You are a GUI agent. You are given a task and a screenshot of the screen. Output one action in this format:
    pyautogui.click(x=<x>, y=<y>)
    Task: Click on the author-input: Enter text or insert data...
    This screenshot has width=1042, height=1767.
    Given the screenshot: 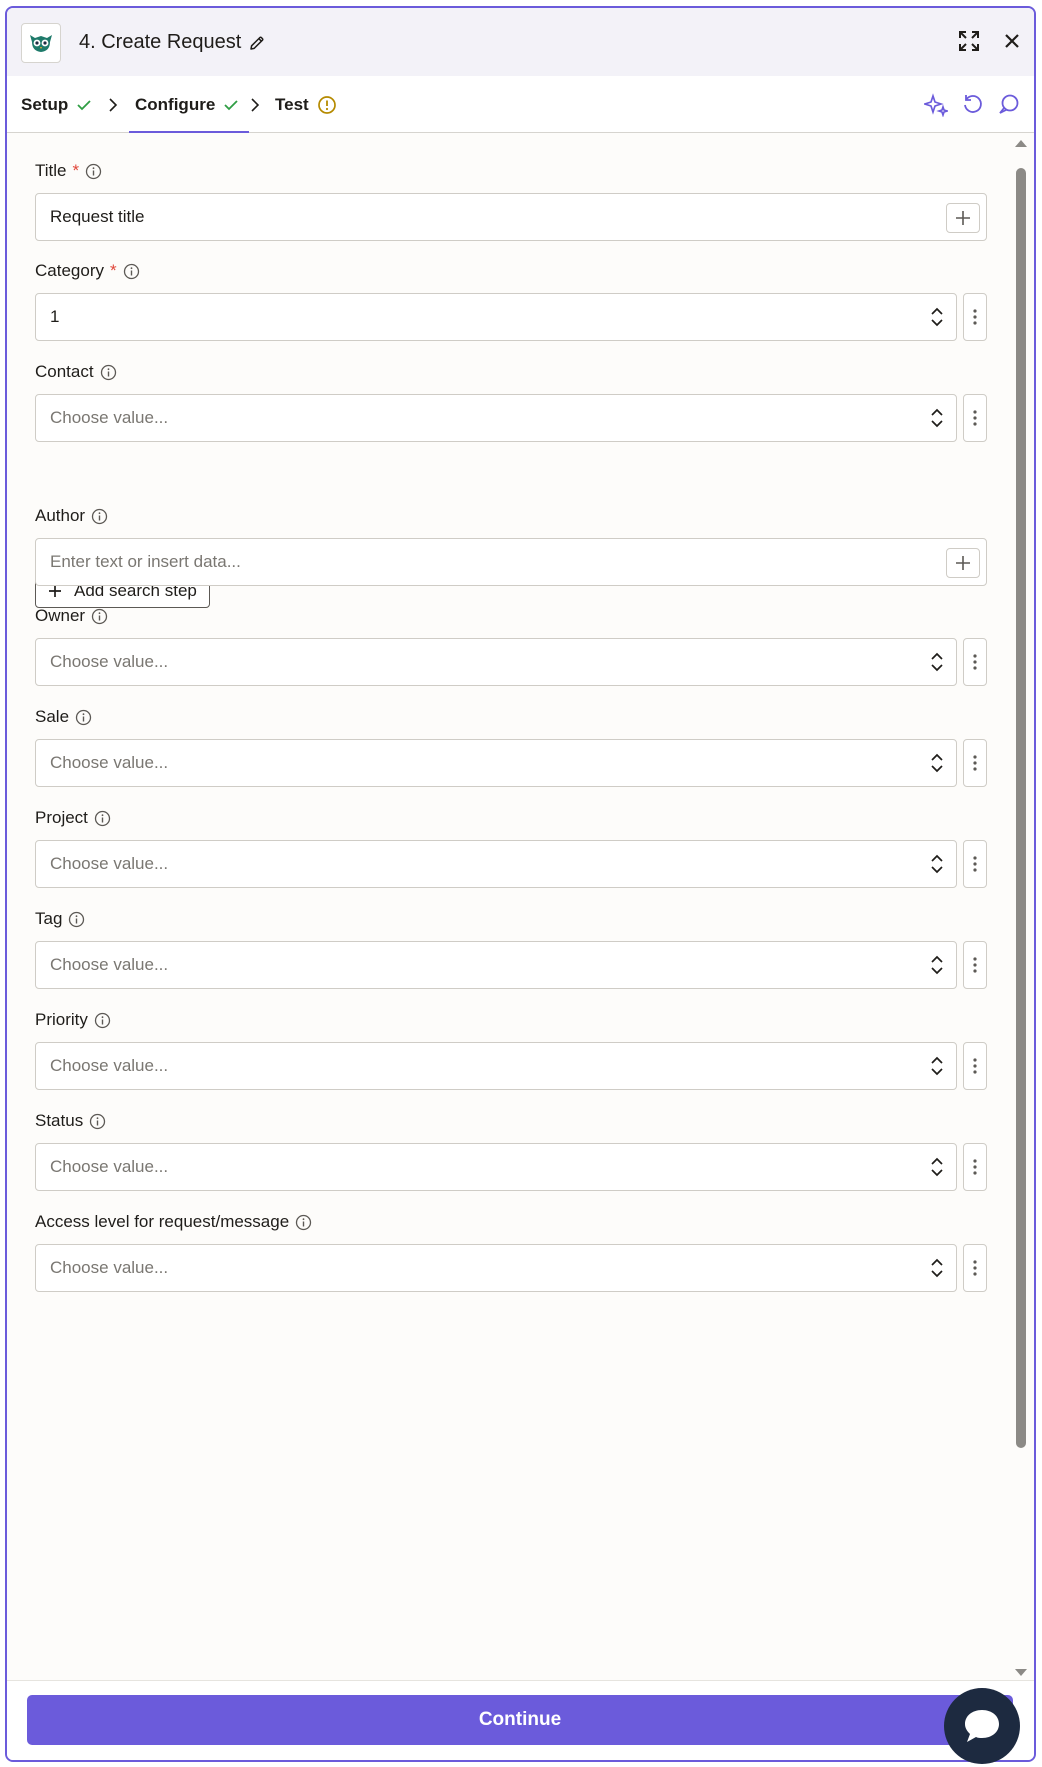 What is the action you would take?
    pyautogui.click(x=511, y=562)
    